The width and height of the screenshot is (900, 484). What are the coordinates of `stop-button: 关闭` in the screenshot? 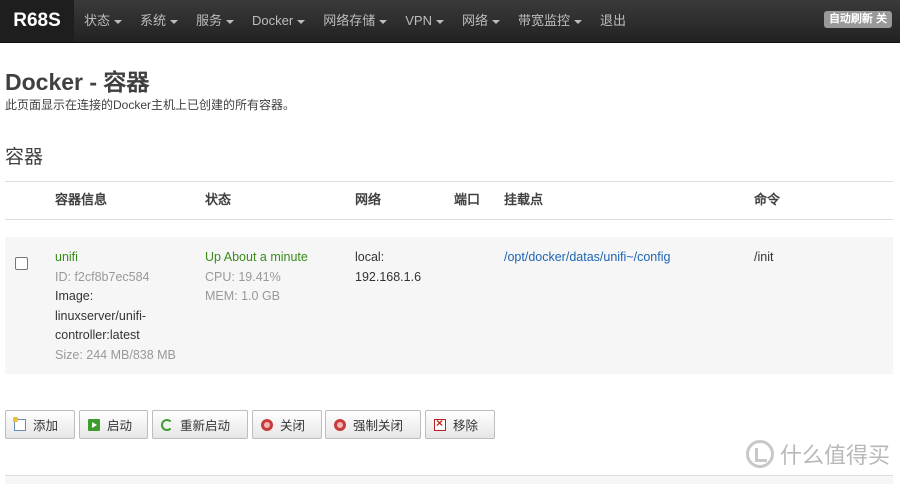 It's located at (287, 424).